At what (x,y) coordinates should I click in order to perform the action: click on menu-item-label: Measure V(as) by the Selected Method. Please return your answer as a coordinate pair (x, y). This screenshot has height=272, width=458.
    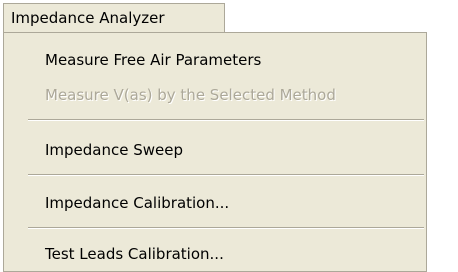
    Looking at the image, I should click on (190, 95).